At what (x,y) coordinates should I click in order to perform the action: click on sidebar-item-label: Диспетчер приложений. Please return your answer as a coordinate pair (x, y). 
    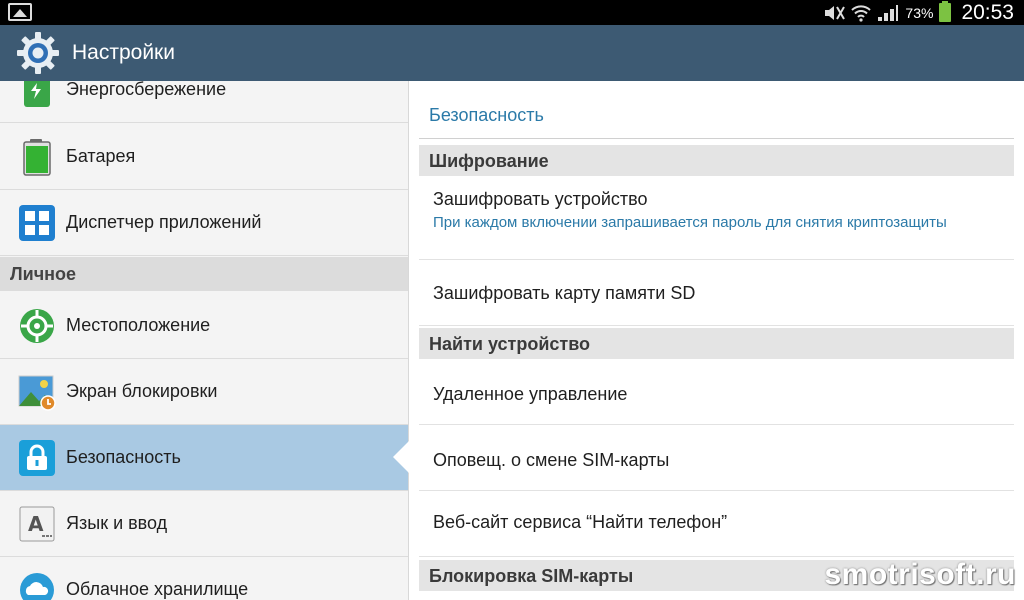
    Looking at the image, I should click on (164, 222).